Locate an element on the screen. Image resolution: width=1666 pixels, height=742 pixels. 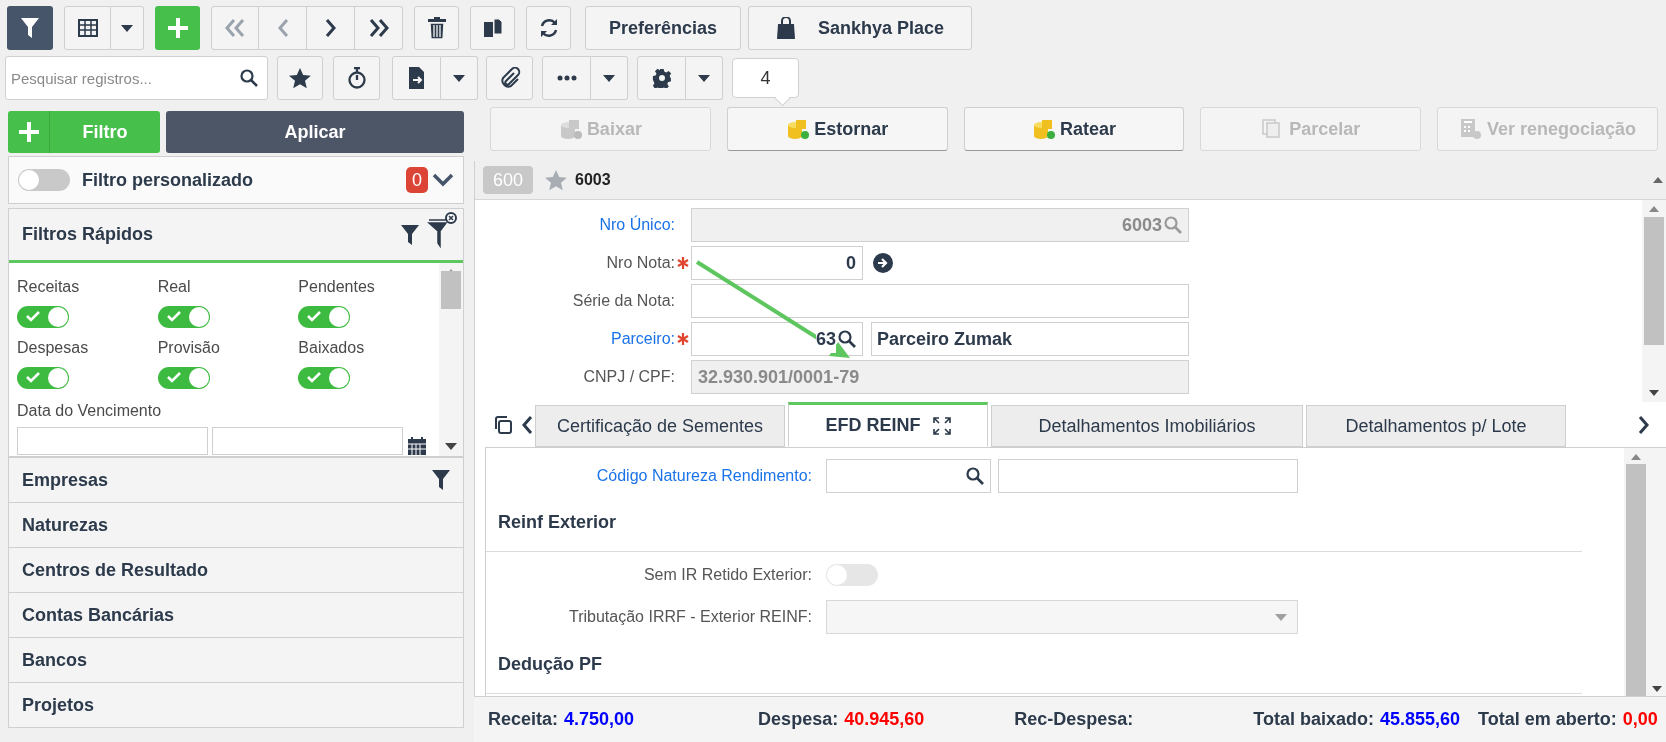
input-field: Parceiro Zumak is located at coordinates (1030, 339).